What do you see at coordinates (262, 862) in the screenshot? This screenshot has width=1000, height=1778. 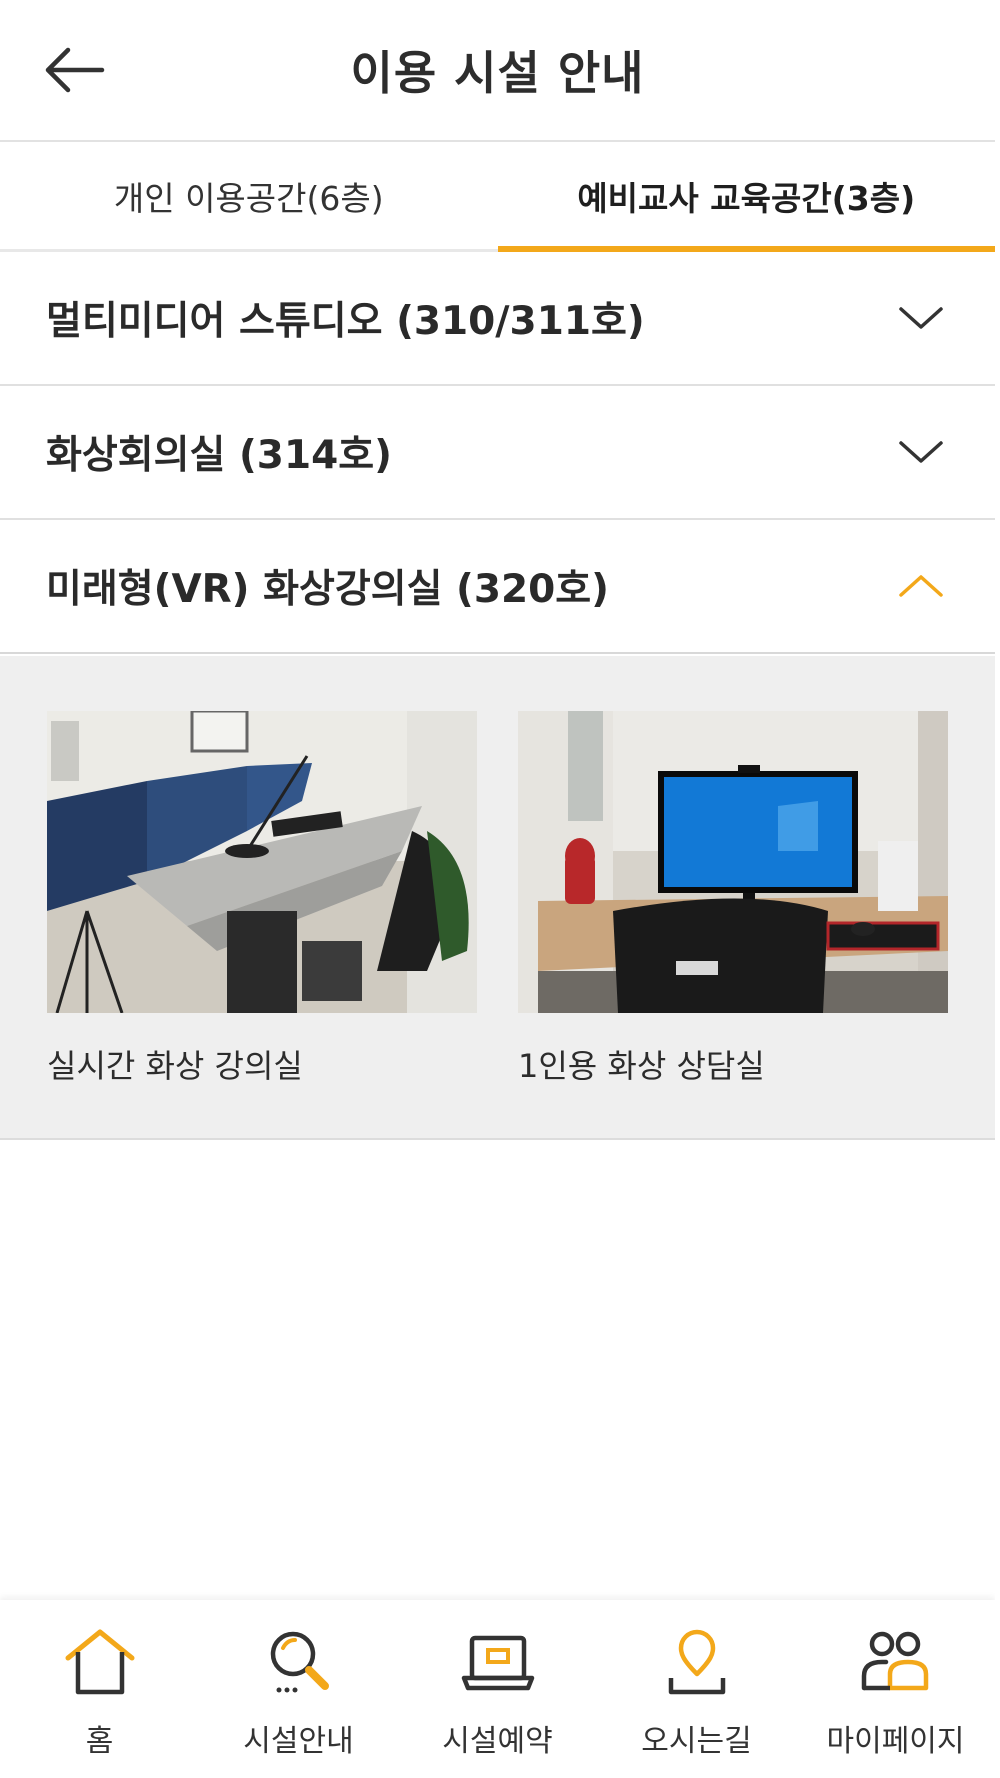 I see `lecture-room-photo` at bounding box center [262, 862].